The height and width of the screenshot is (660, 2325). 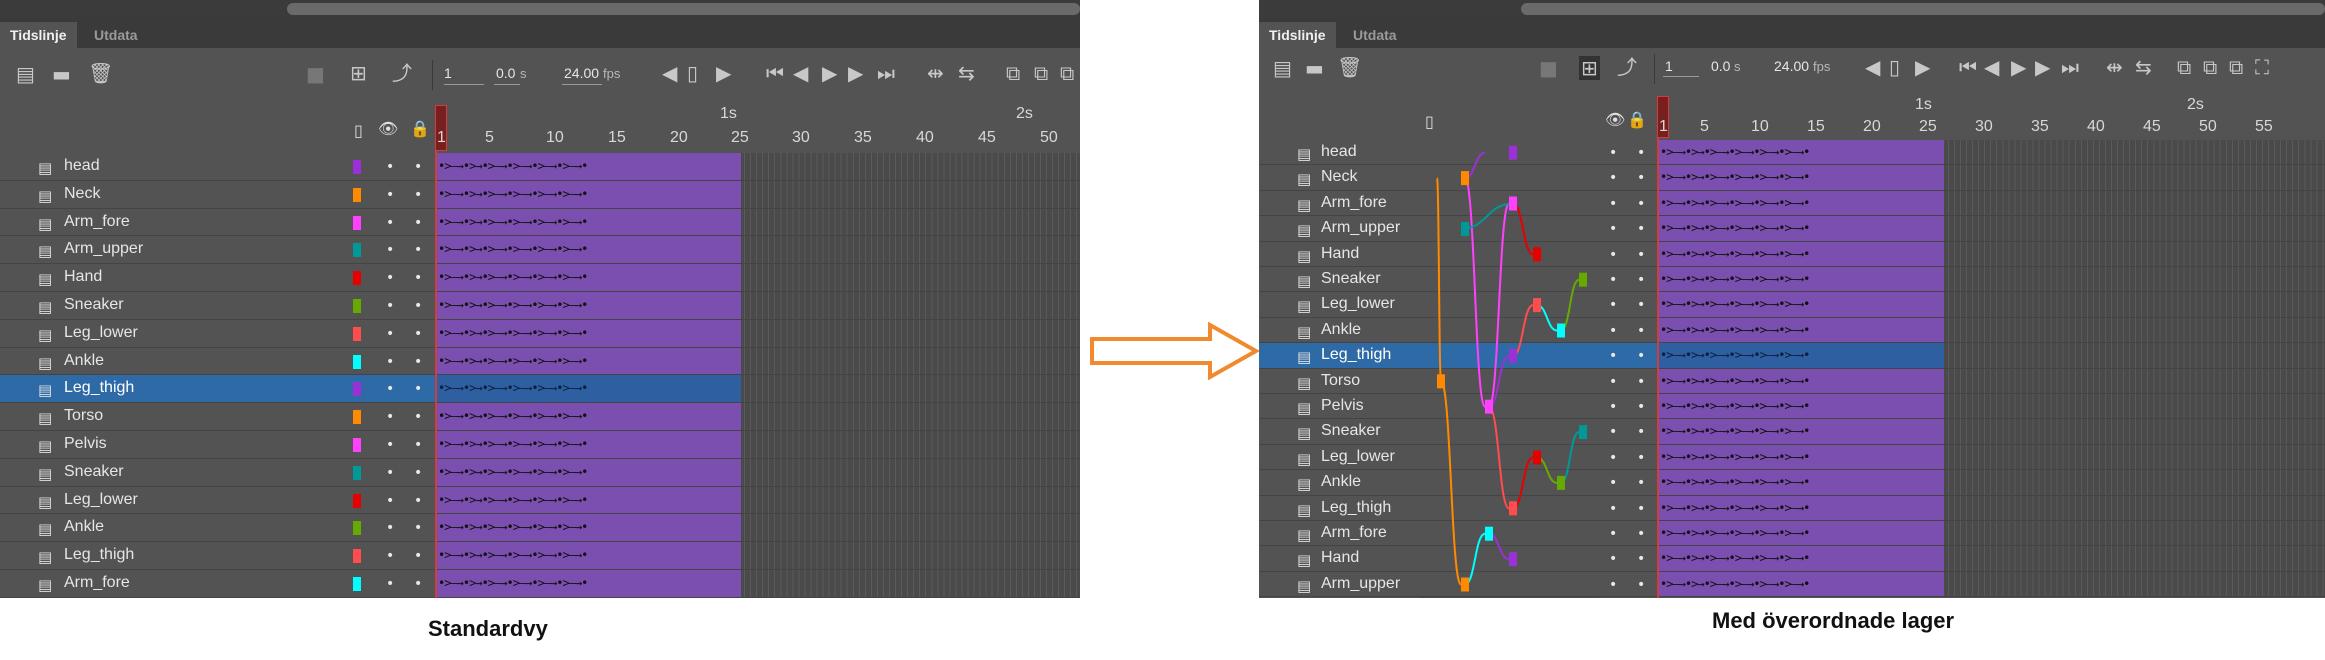 What do you see at coordinates (1589, 68) in the screenshot?
I see `parenting-icon: ⊞` at bounding box center [1589, 68].